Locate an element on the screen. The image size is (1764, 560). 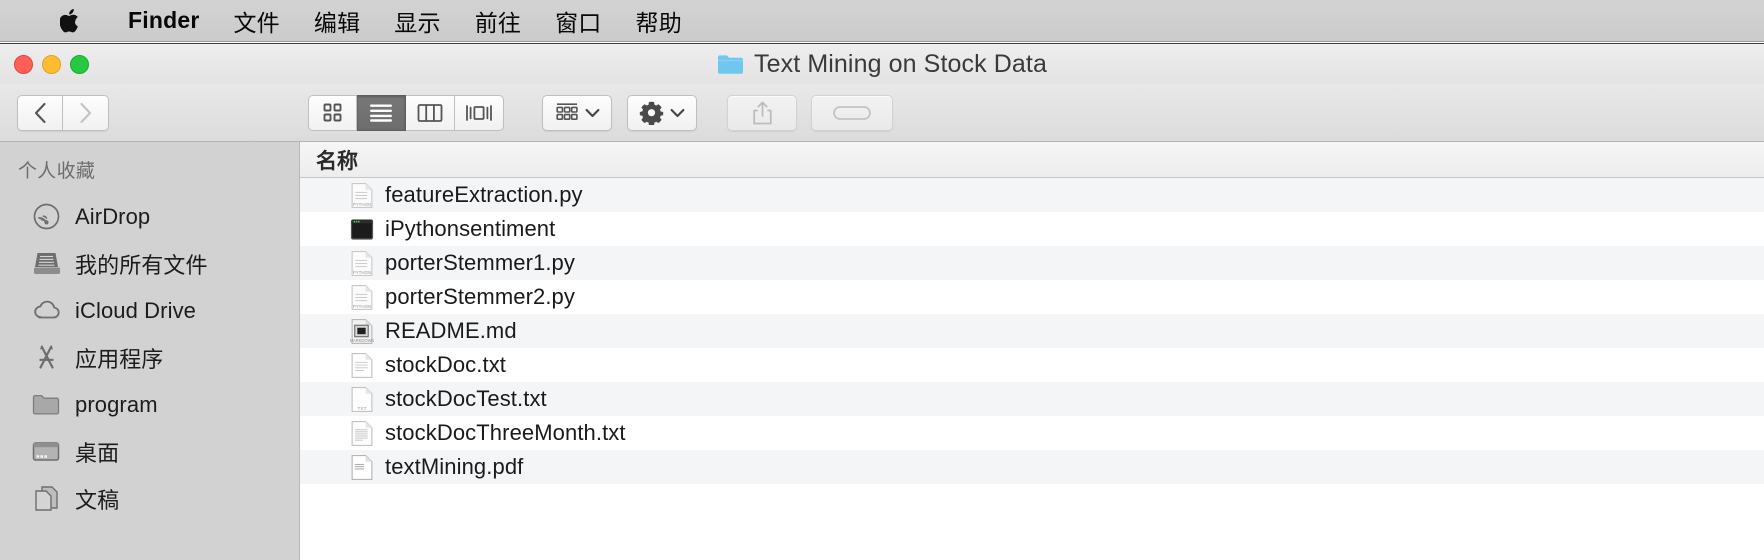
icon-view-button is located at coordinates (332, 112).